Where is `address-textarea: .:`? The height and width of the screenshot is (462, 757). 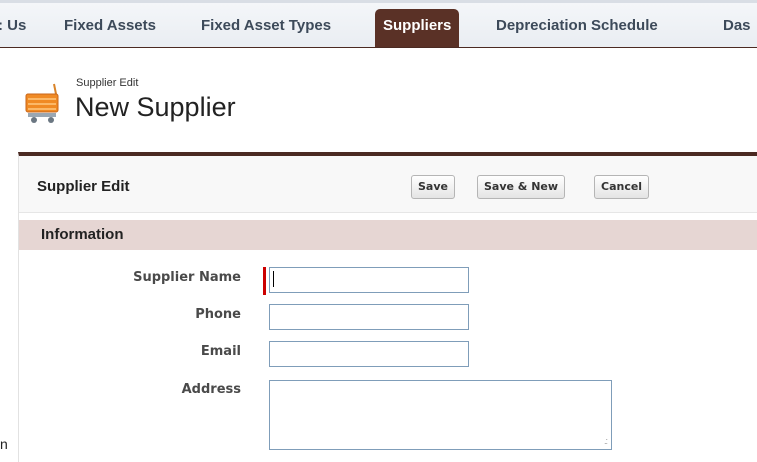 address-textarea: .: is located at coordinates (440, 415).